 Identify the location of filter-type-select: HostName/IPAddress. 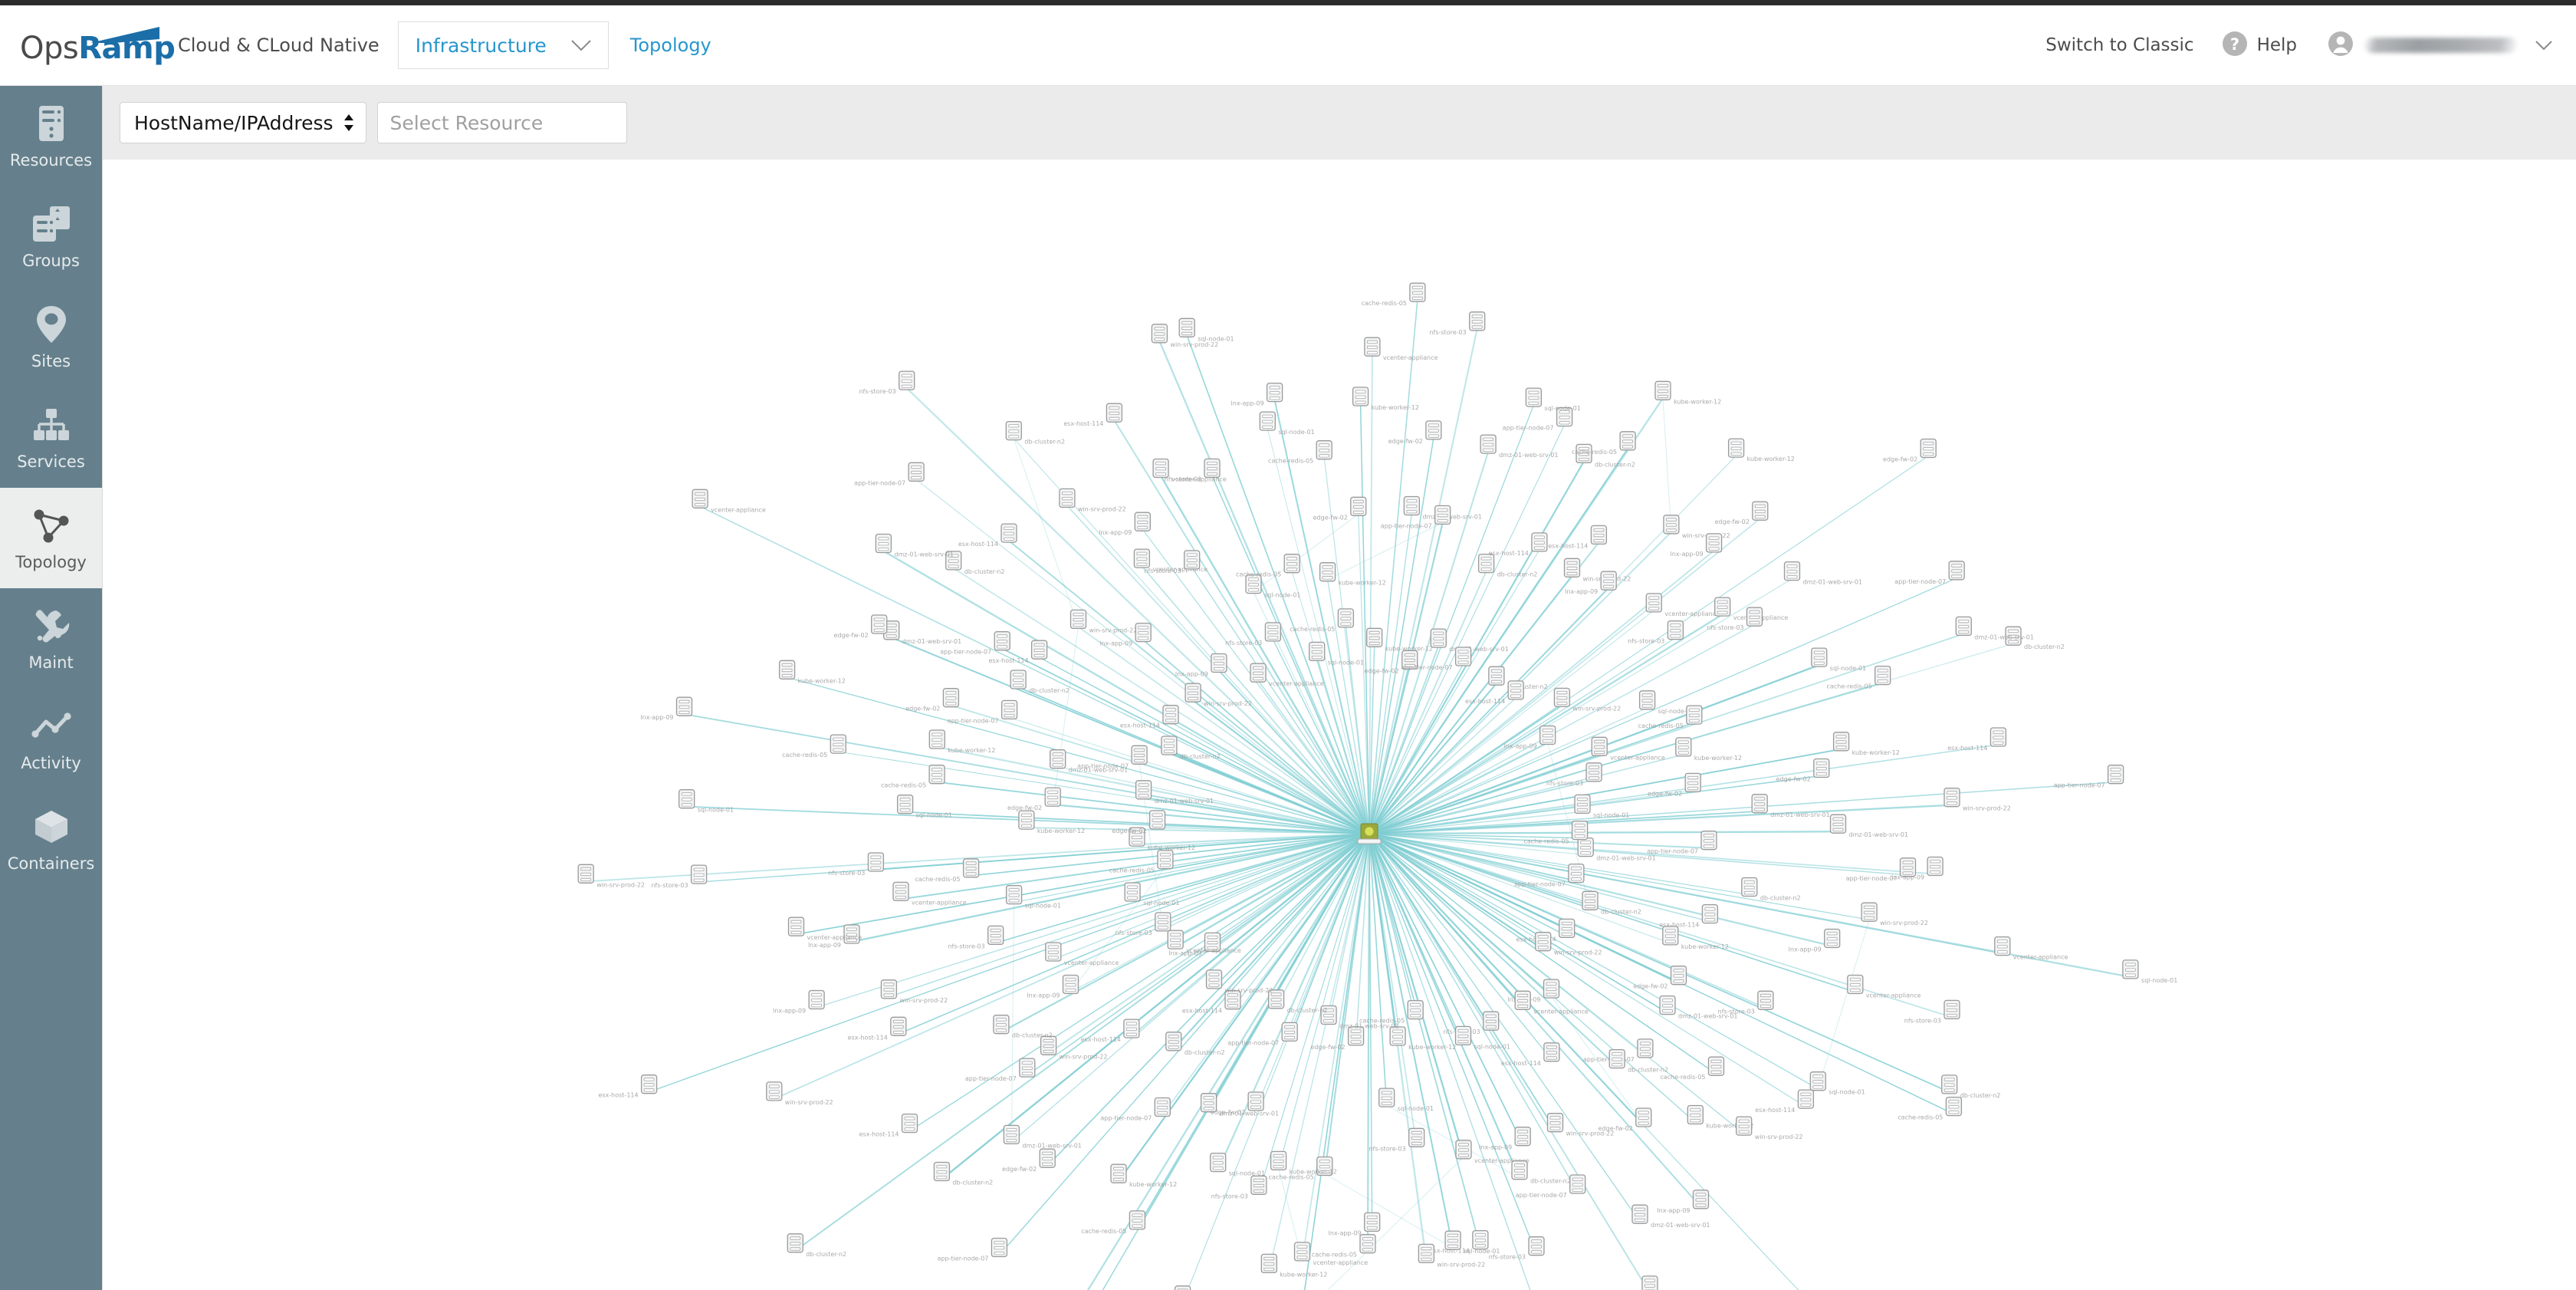
(243, 123).